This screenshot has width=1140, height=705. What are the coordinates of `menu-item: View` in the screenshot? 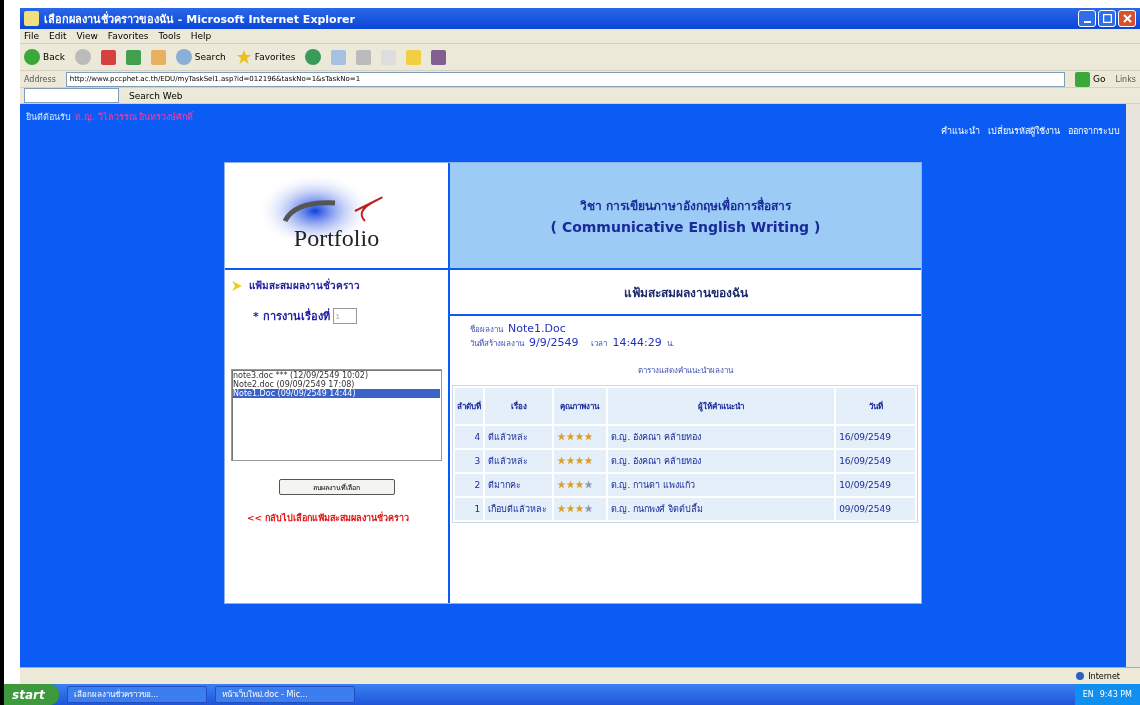 It's located at (87, 36).